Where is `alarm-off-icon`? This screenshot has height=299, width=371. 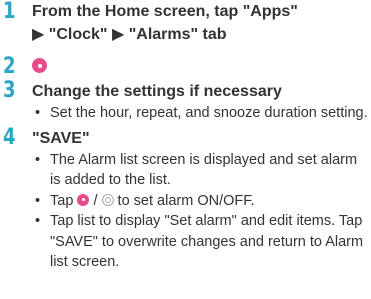
alarm-off-icon is located at coordinates (107, 199).